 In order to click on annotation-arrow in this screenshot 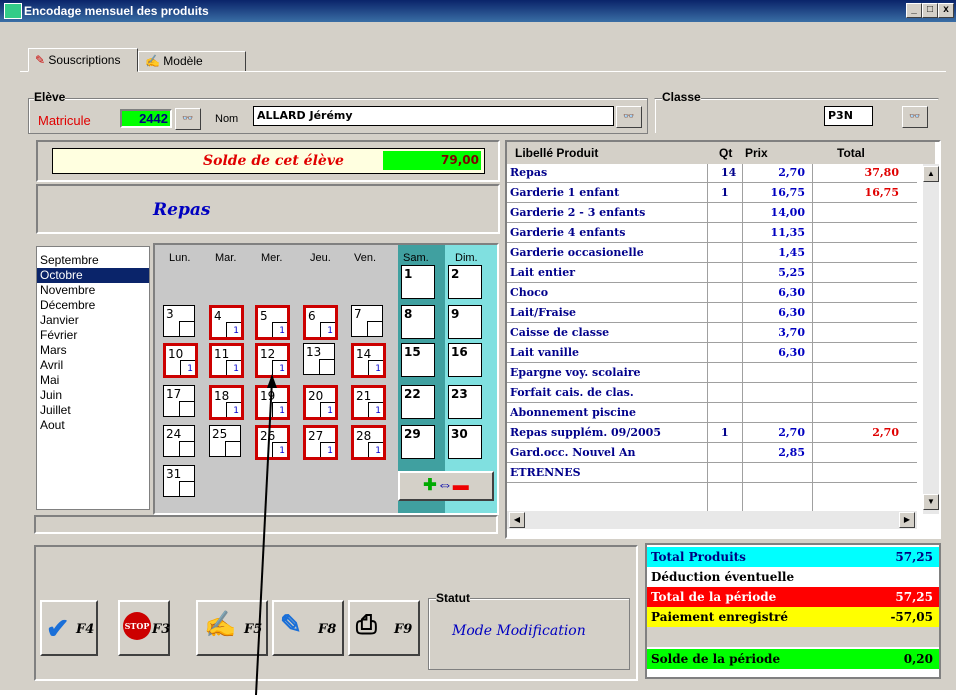, I will do `click(266, 534)`.